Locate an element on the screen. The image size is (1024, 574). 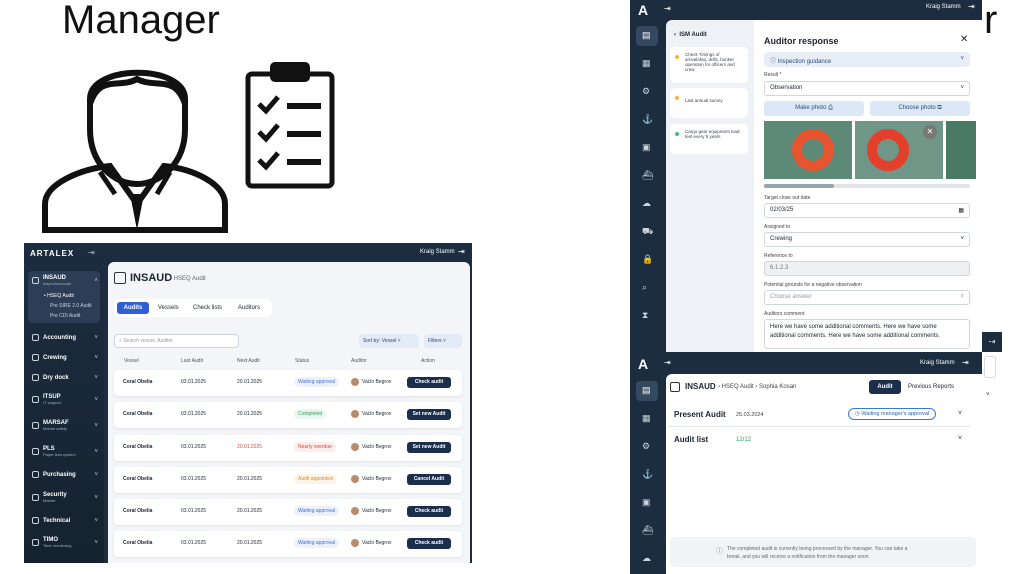
next-audit-date: 20.01.2025 is located at coordinates (250, 511).